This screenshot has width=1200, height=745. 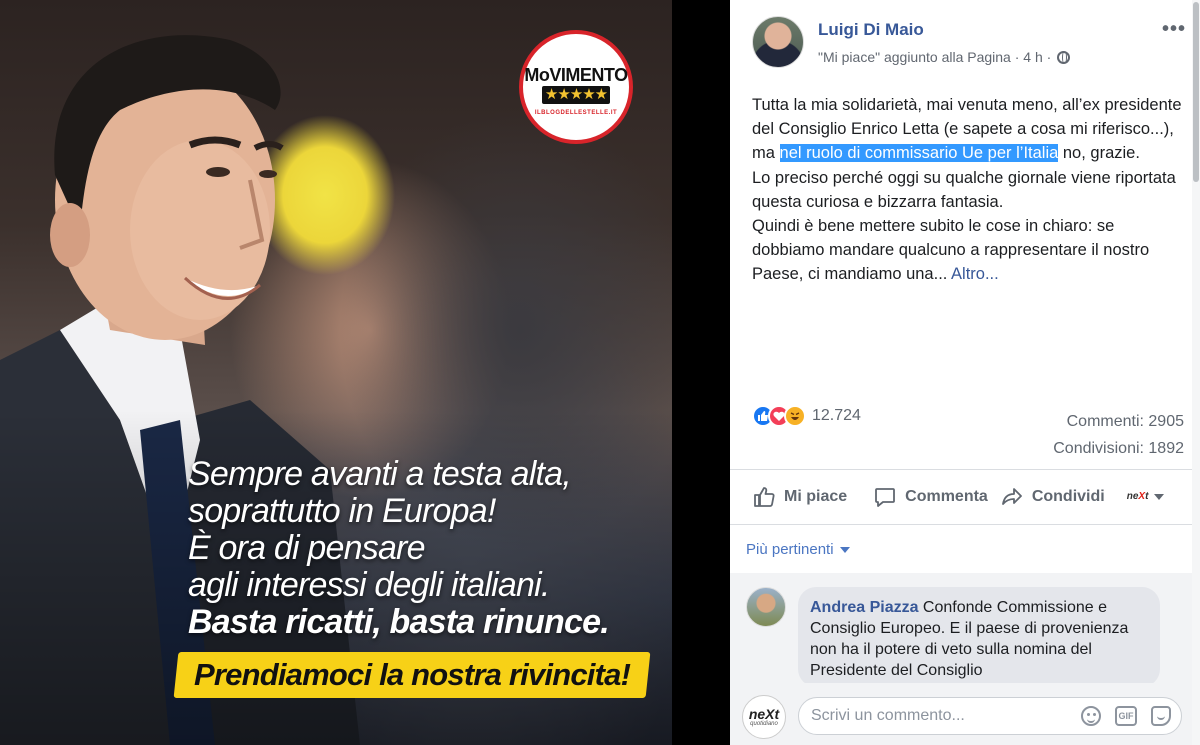 I want to click on comment-button: Commenta, so click(x=930, y=497).